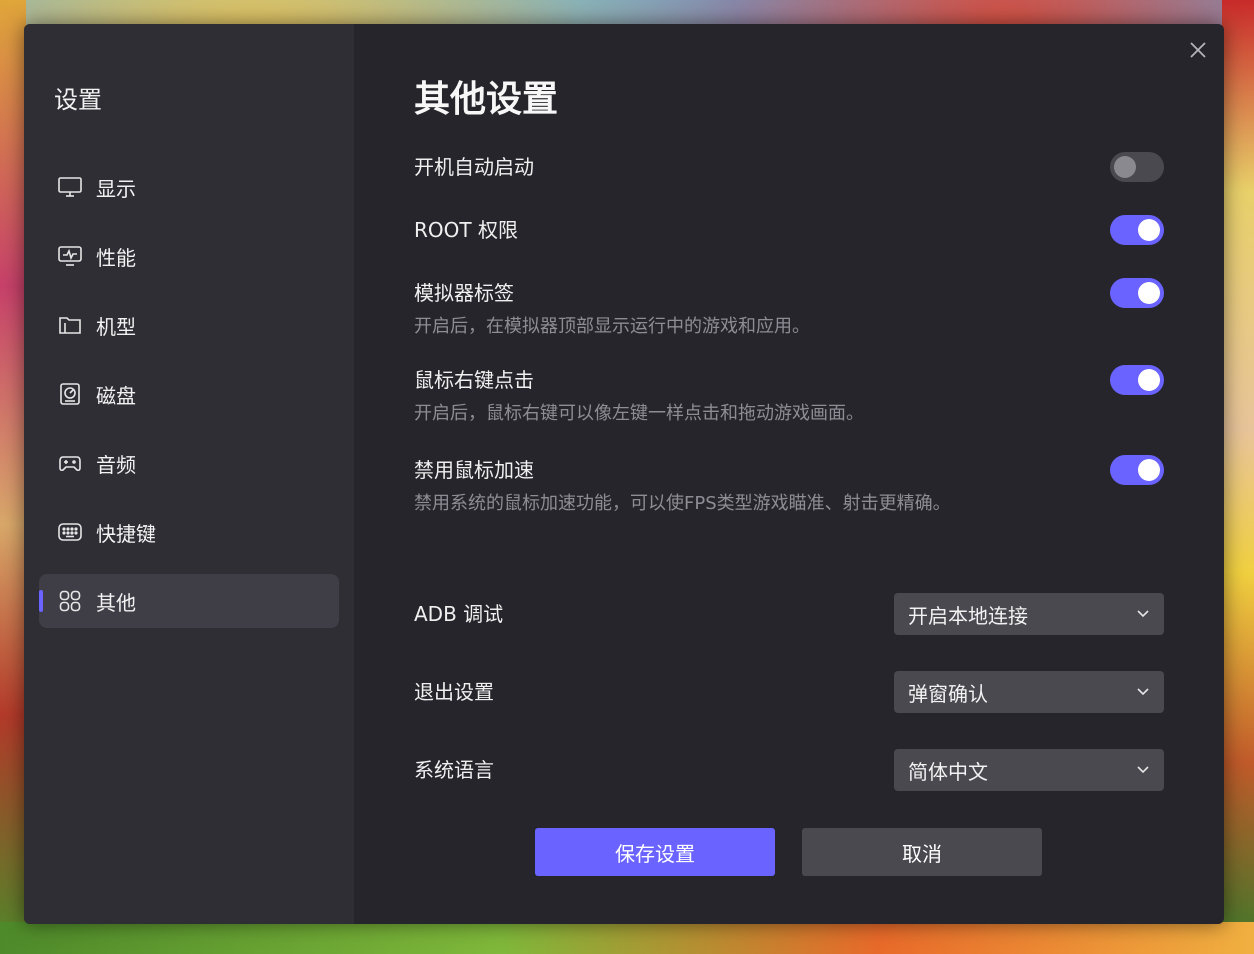 This screenshot has width=1254, height=954. Describe the element at coordinates (922, 852) in the screenshot. I see `cancel-button: 取消` at that location.